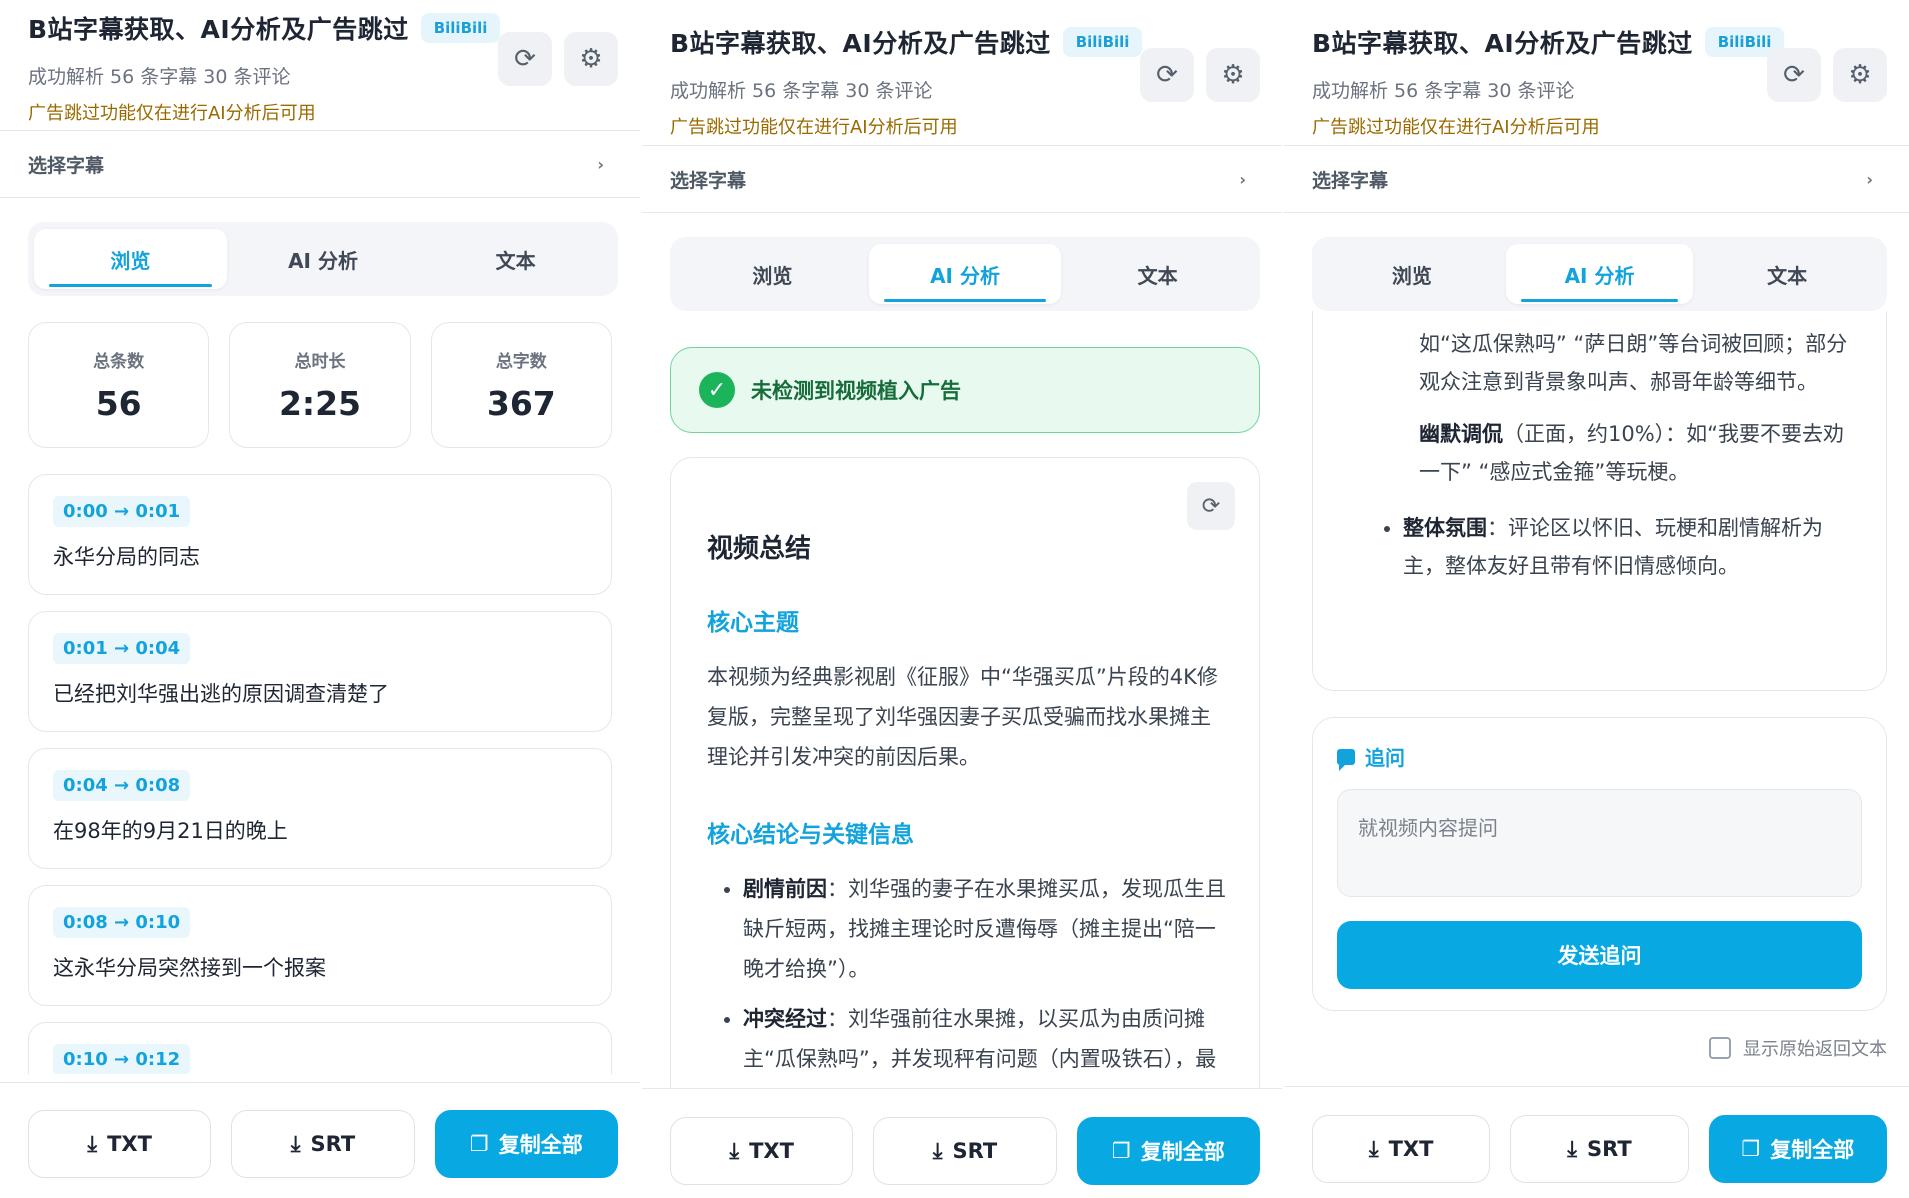  What do you see at coordinates (122, 1059) in the screenshot?
I see `timestamp: 0:10 → 0:12` at bounding box center [122, 1059].